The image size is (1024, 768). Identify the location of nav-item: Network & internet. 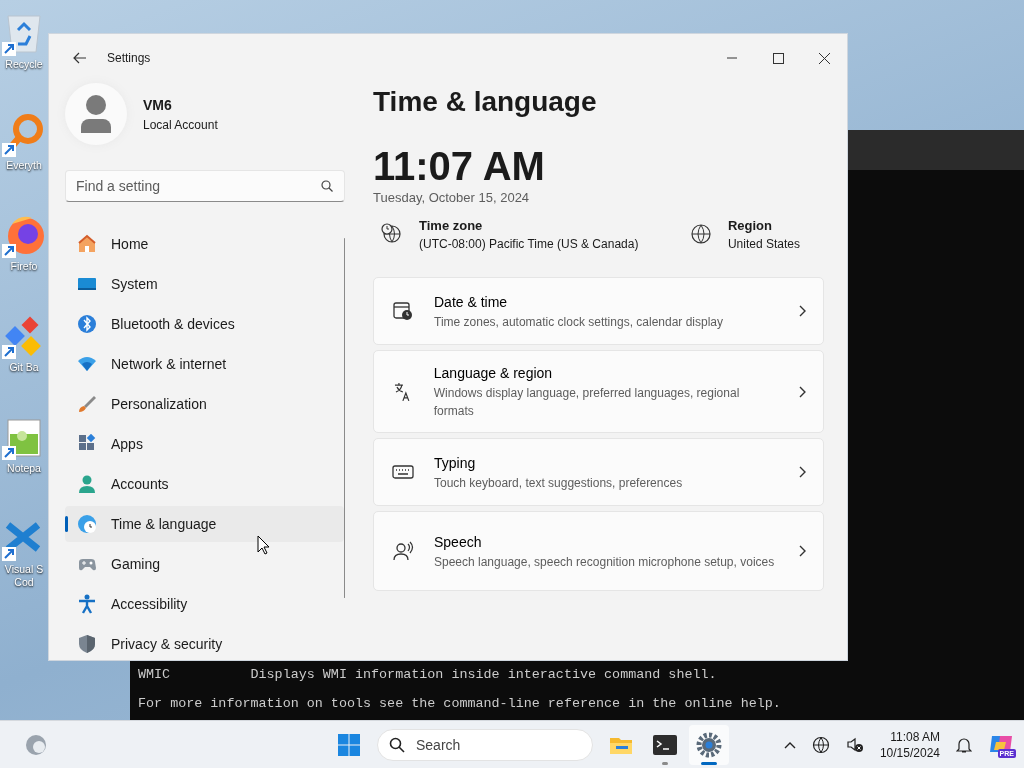
(204, 364).